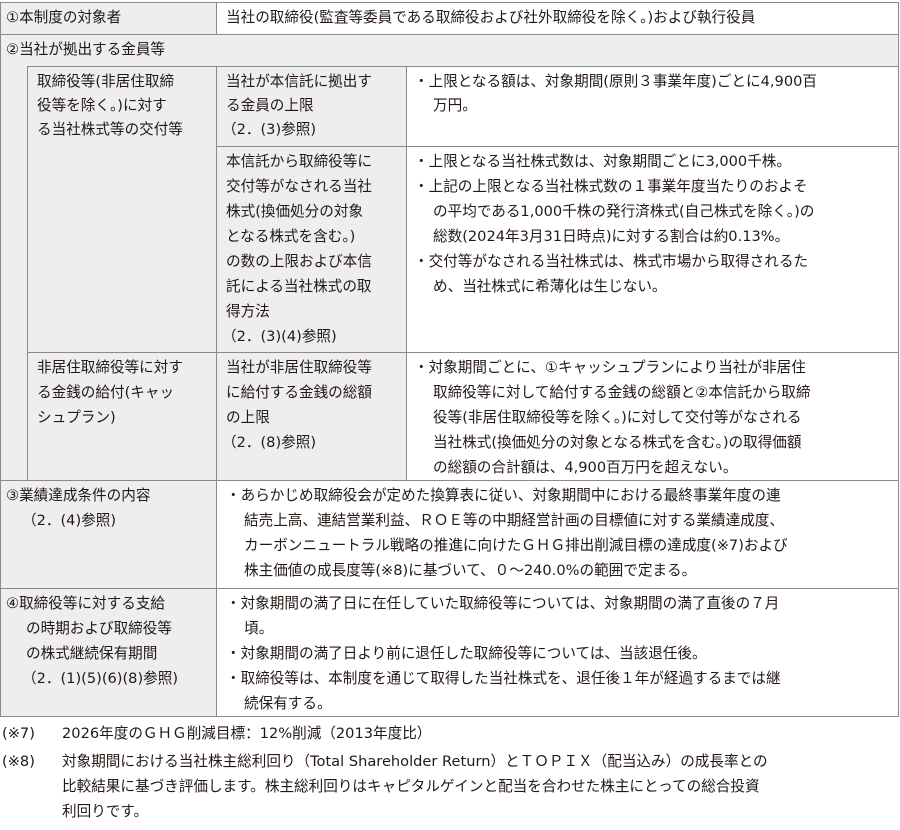 The height and width of the screenshot is (830, 900). I want to click on sub1b-item-line: 交付等がなされる当社, so click(299, 186).